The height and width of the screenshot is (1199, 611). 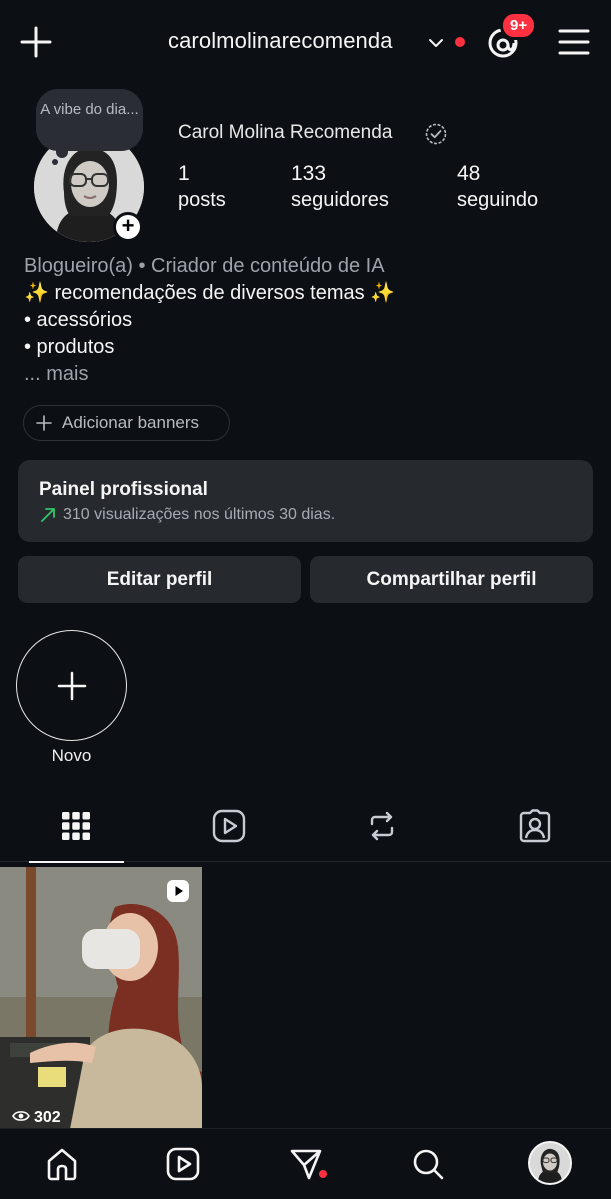 What do you see at coordinates (78, 320) in the screenshot?
I see `bio-line: • acessórios` at bounding box center [78, 320].